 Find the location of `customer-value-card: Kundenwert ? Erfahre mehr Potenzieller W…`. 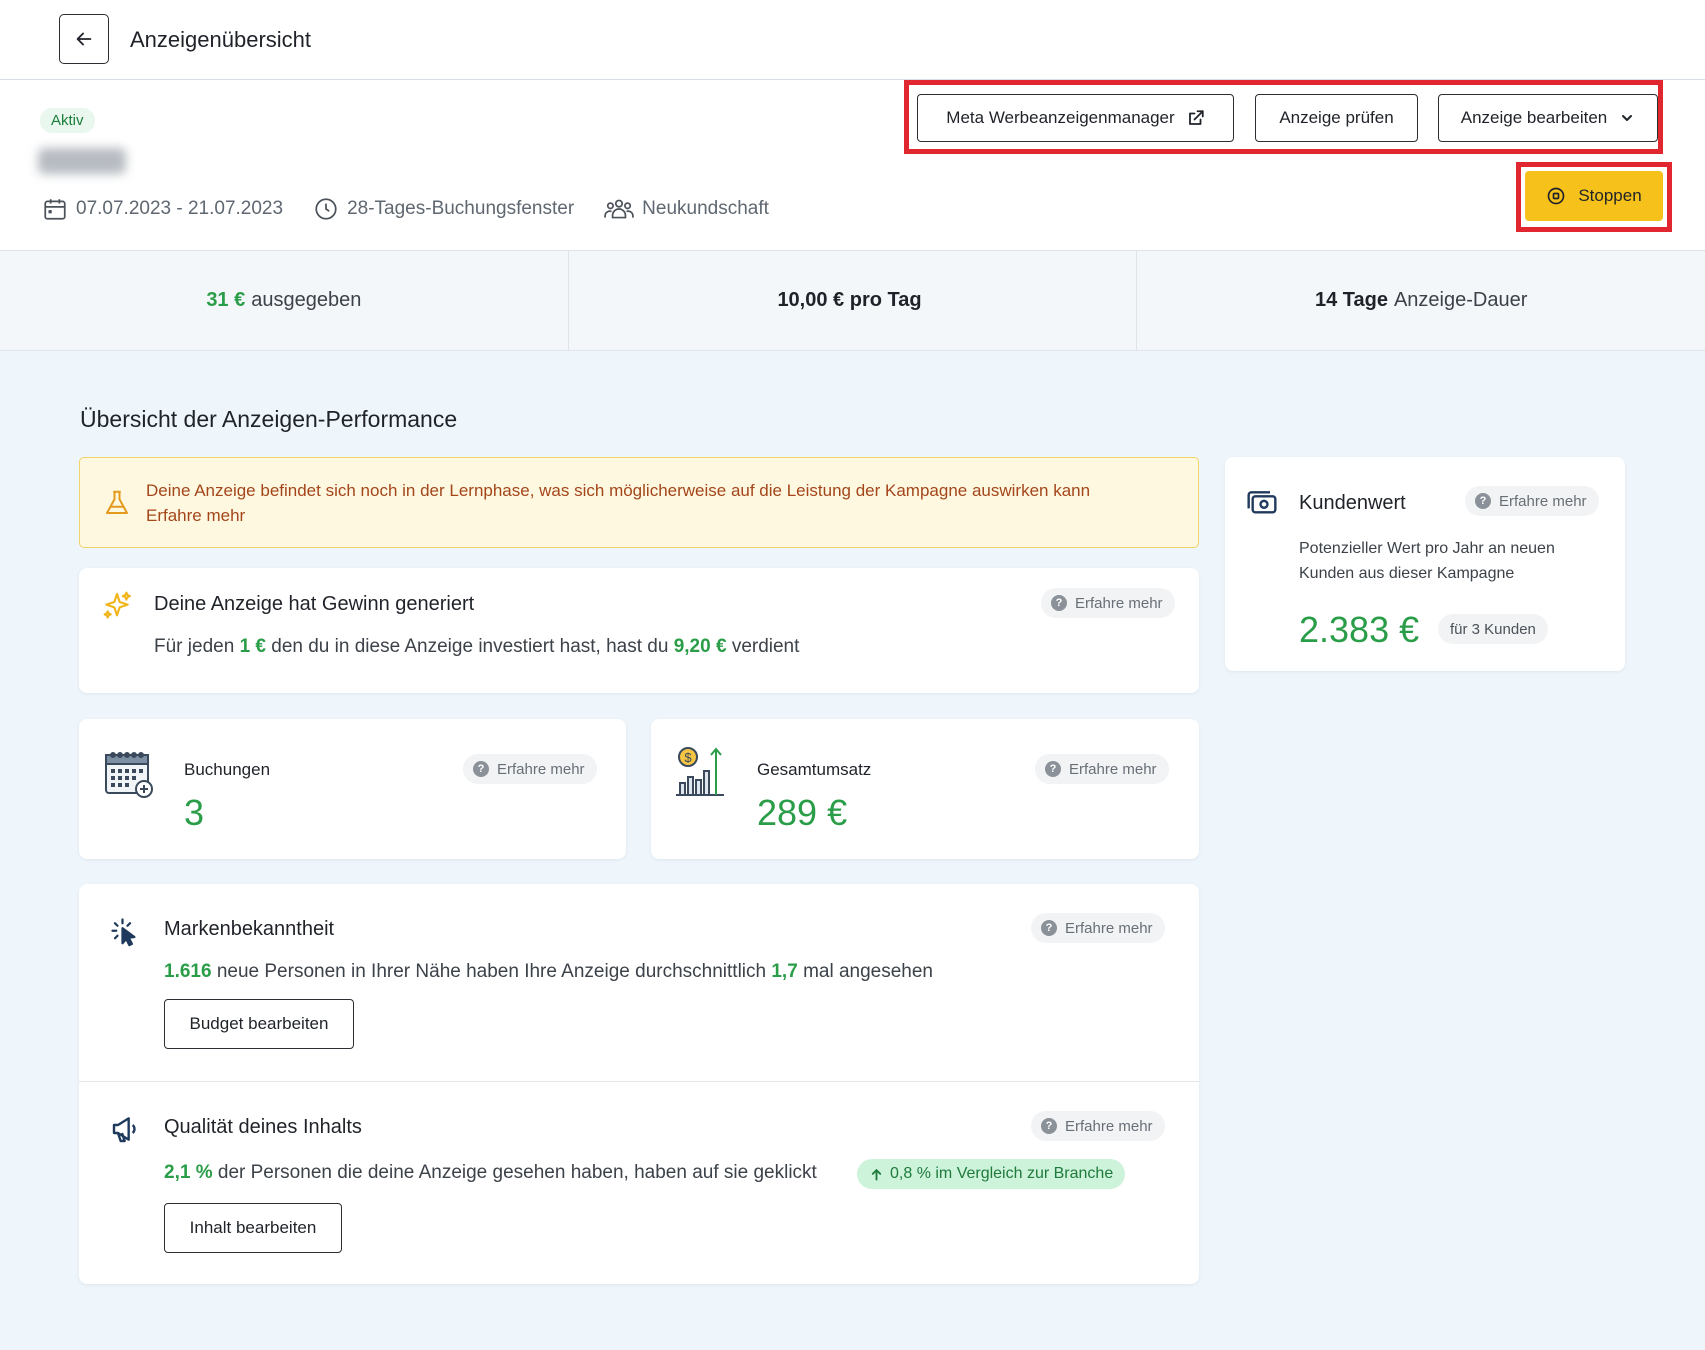

customer-value-card: Kundenwert ? Erfahre mehr Potenzieller W… is located at coordinates (1425, 564).